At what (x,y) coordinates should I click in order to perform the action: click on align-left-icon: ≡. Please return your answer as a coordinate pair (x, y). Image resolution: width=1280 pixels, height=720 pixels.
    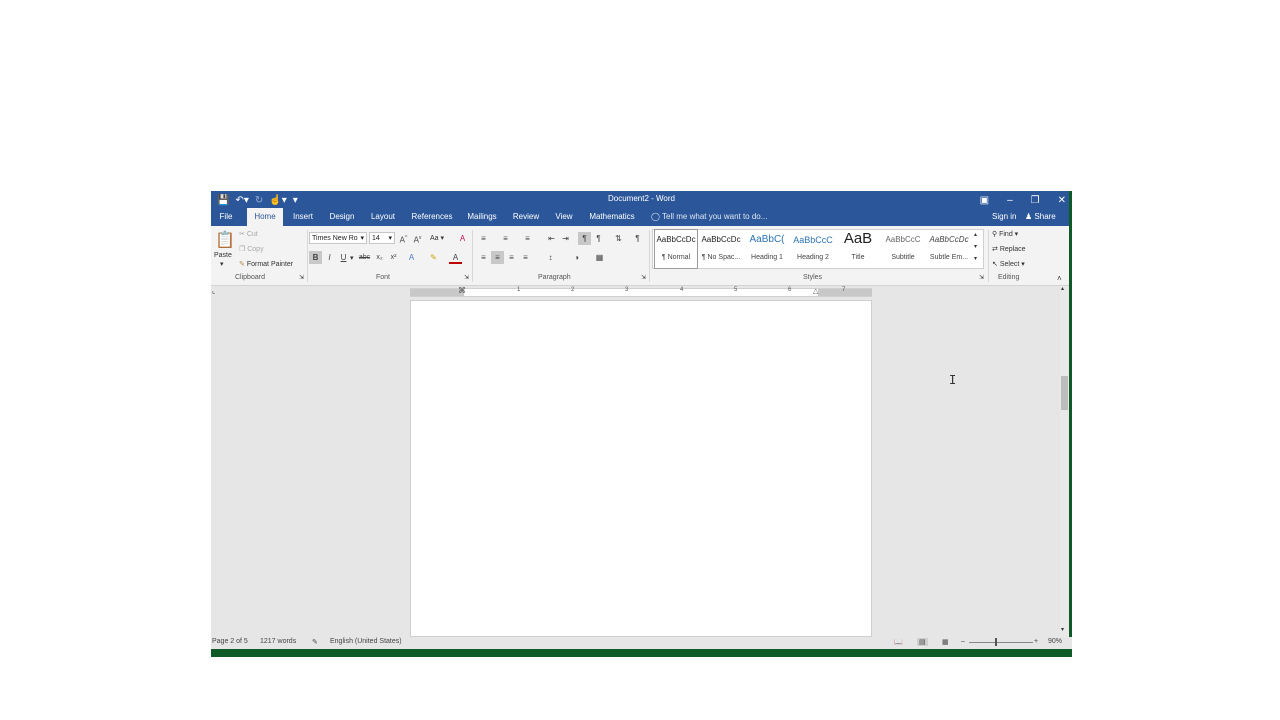
    Looking at the image, I should click on (483, 257).